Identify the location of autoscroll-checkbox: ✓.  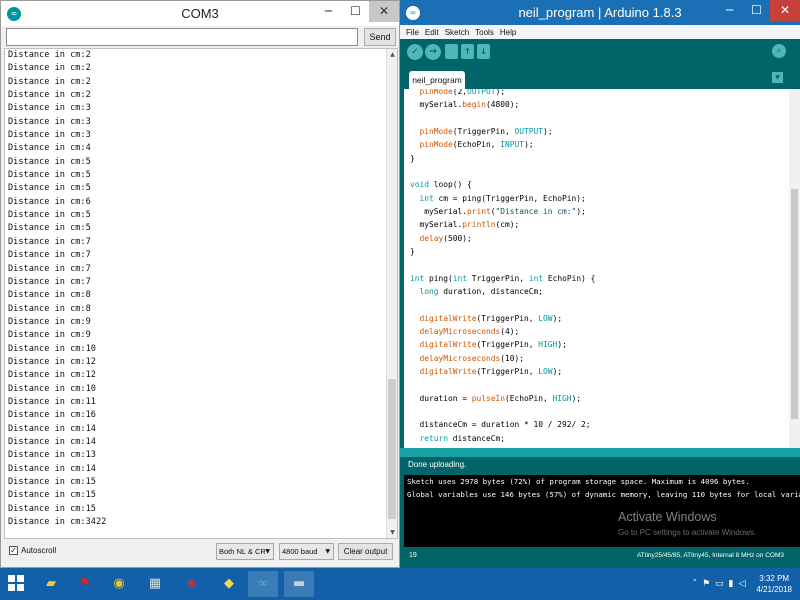
(13, 550).